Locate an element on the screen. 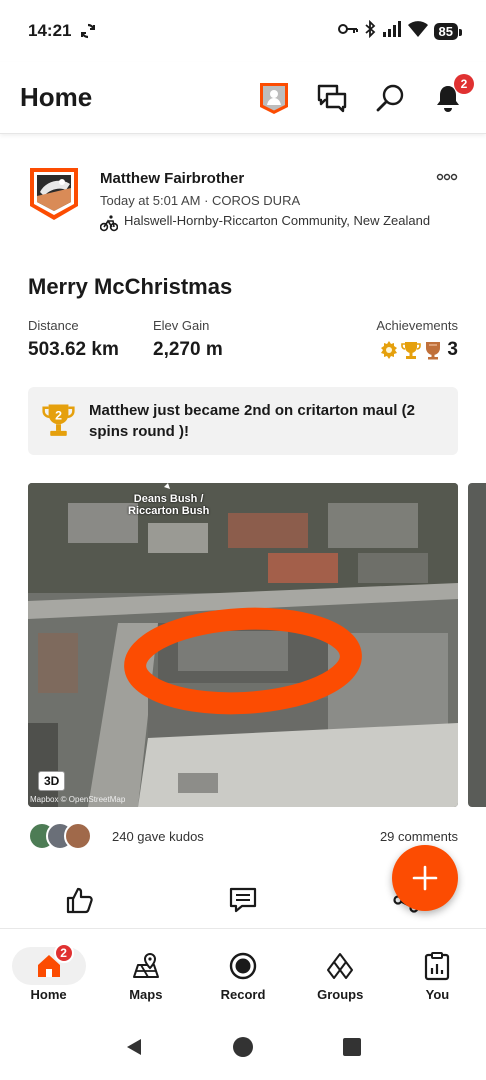  trophy-rank-icon: 2 is located at coordinates (58, 420).